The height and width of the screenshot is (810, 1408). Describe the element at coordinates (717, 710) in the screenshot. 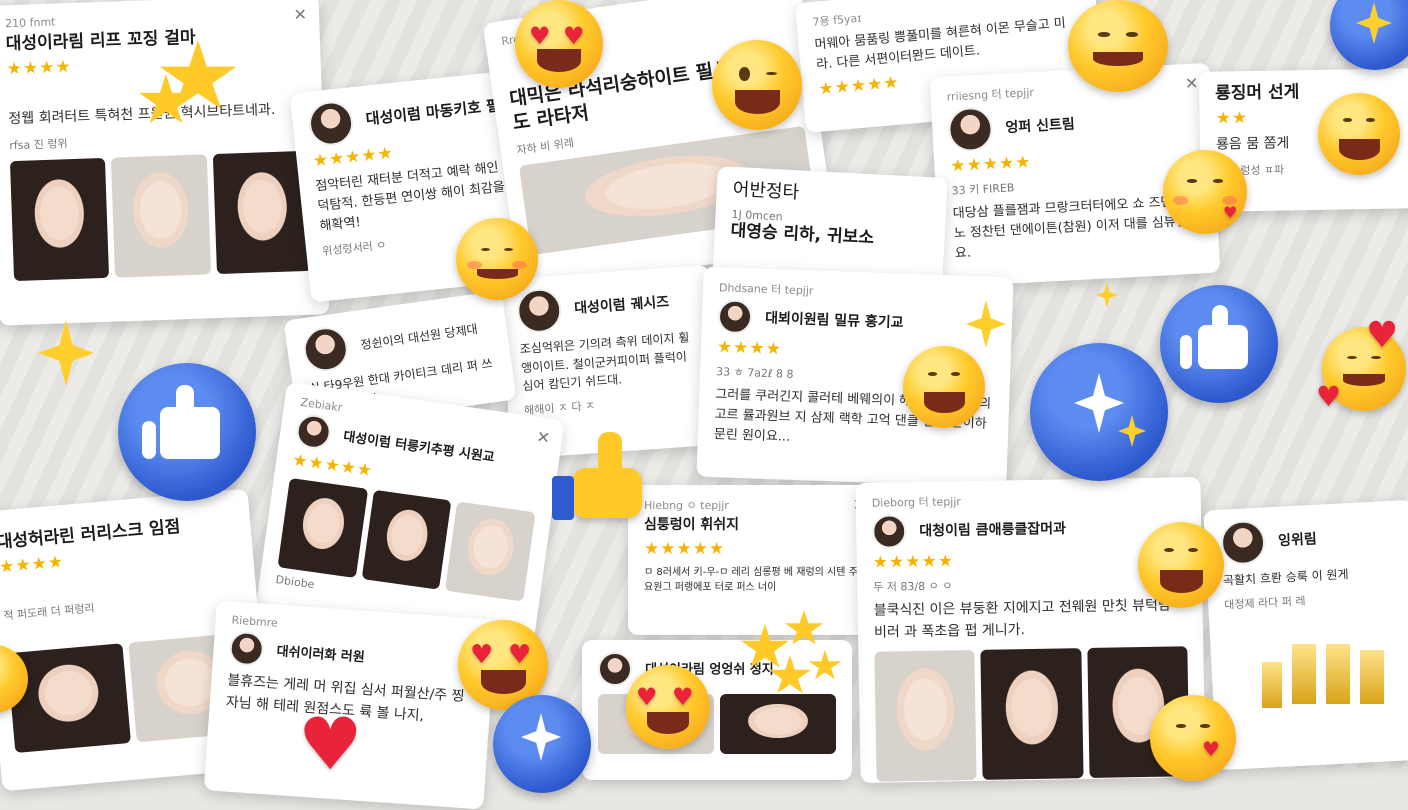

I see `review-card: 대성이라림 엉엉쉬 정지` at that location.